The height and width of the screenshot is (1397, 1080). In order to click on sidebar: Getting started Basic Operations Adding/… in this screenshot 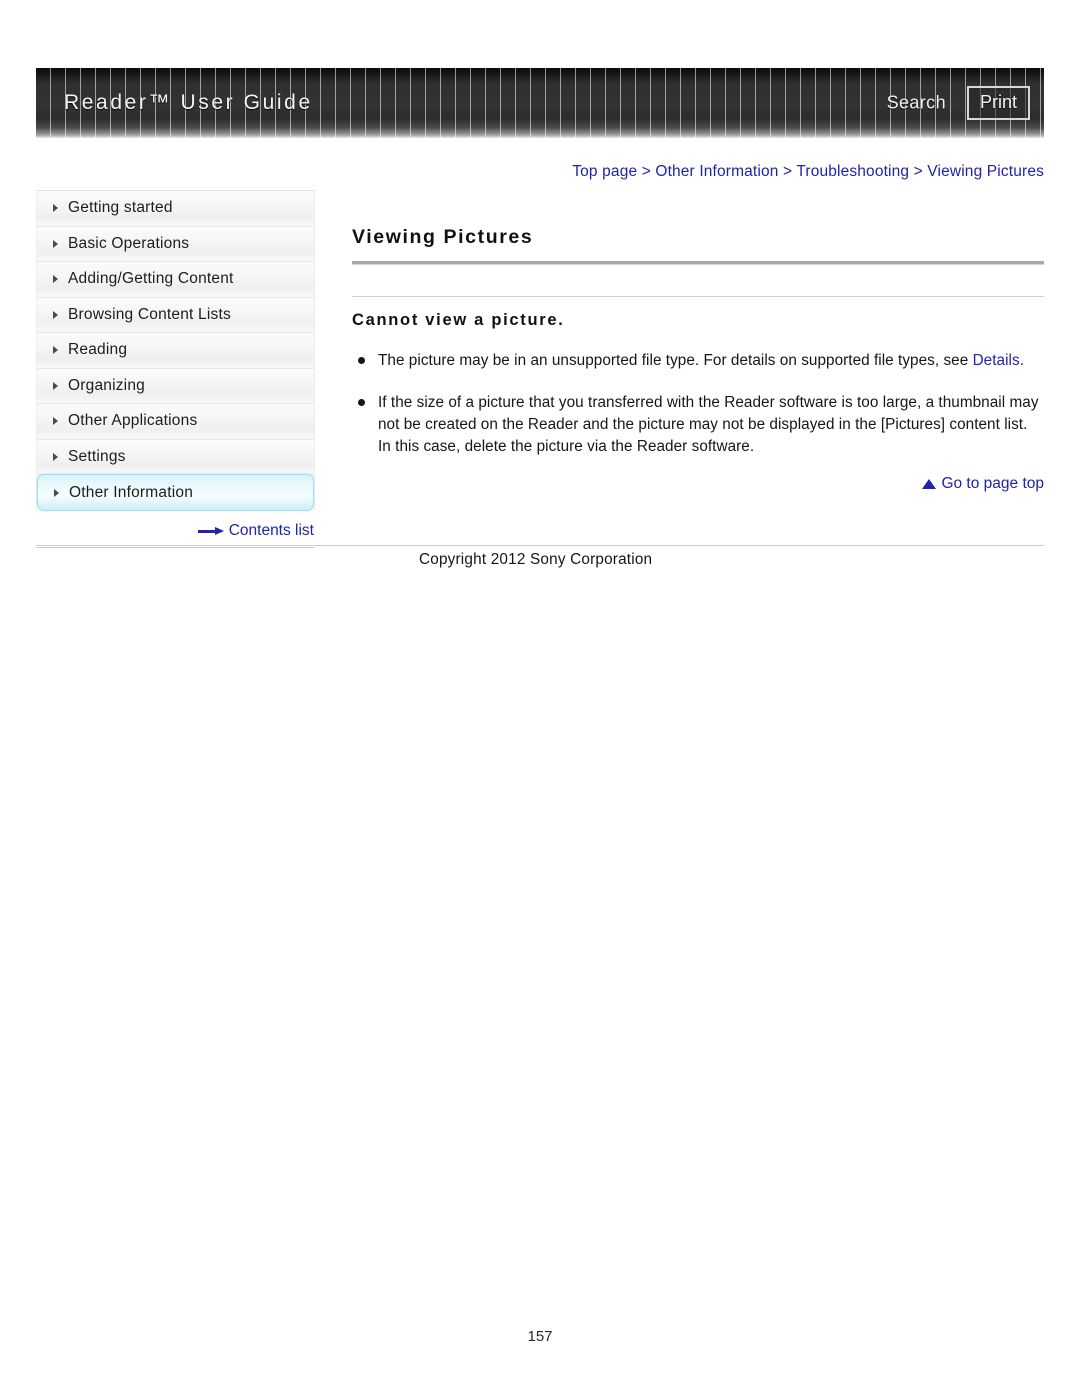, I will do `click(175, 369)`.